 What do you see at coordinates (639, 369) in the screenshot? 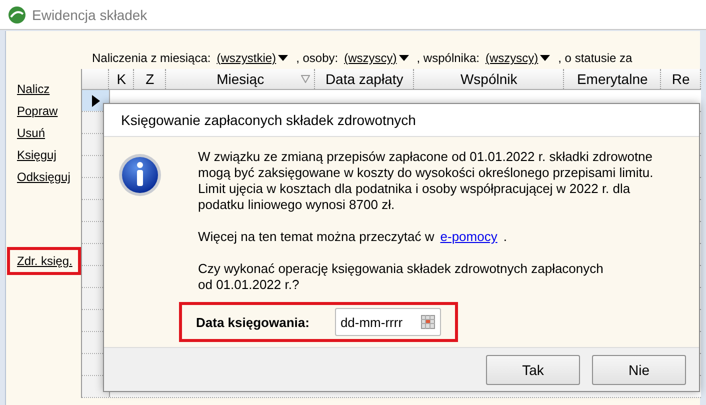
I see `dialog-button: Nie` at bounding box center [639, 369].